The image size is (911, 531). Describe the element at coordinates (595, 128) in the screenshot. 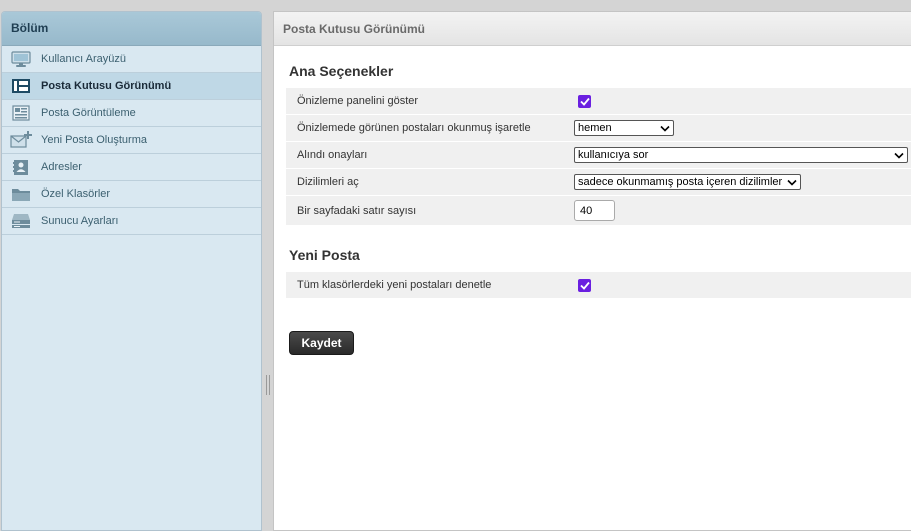

I see `select-value: hemen` at that location.